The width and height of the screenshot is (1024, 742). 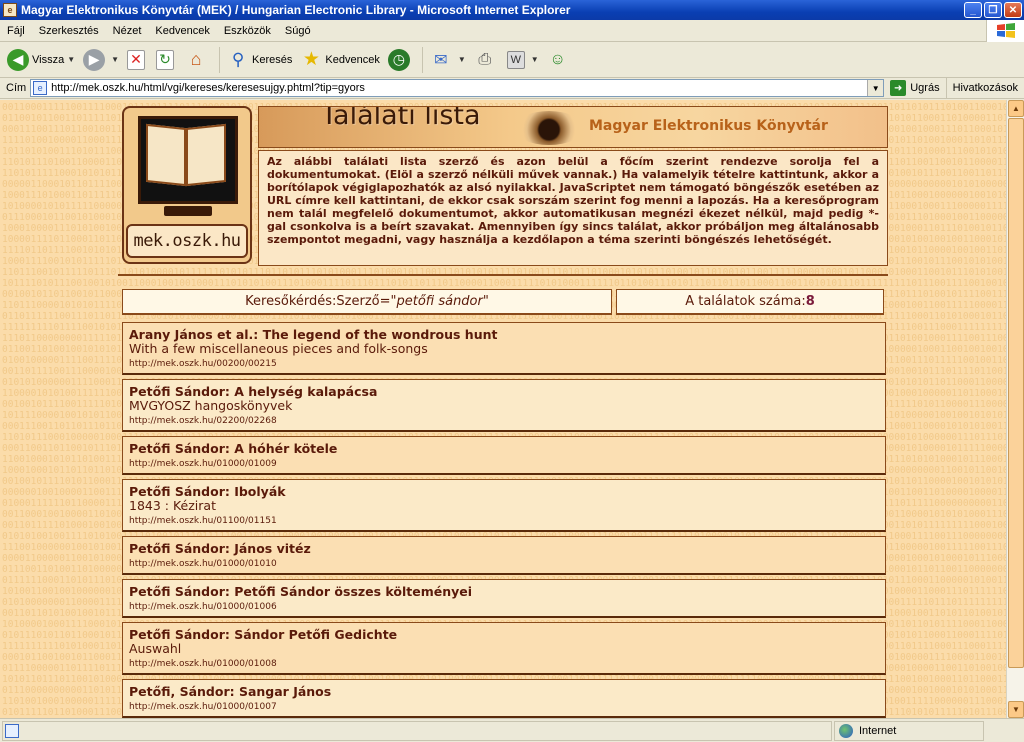 What do you see at coordinates (417, 730) in the screenshot?
I see `status-main` at bounding box center [417, 730].